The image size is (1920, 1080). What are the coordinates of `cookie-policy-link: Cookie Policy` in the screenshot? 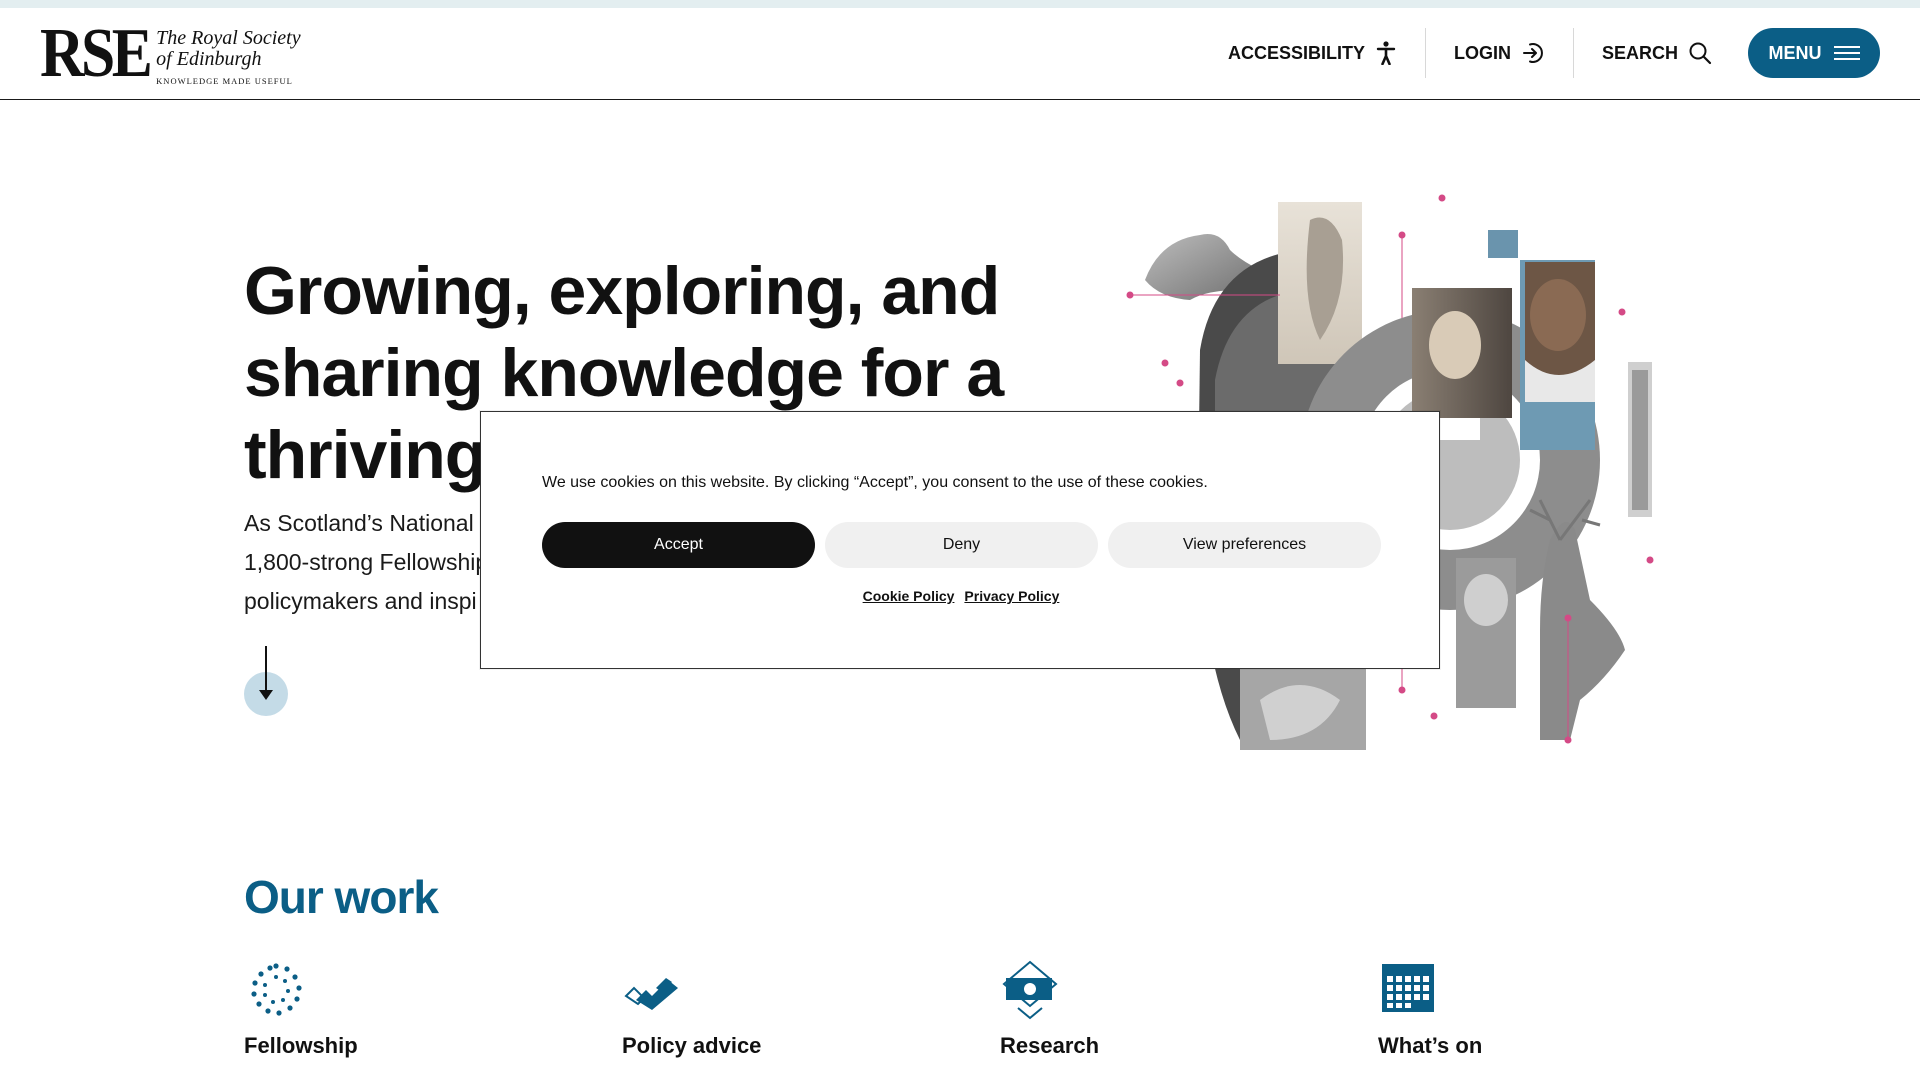 It's located at (909, 596).